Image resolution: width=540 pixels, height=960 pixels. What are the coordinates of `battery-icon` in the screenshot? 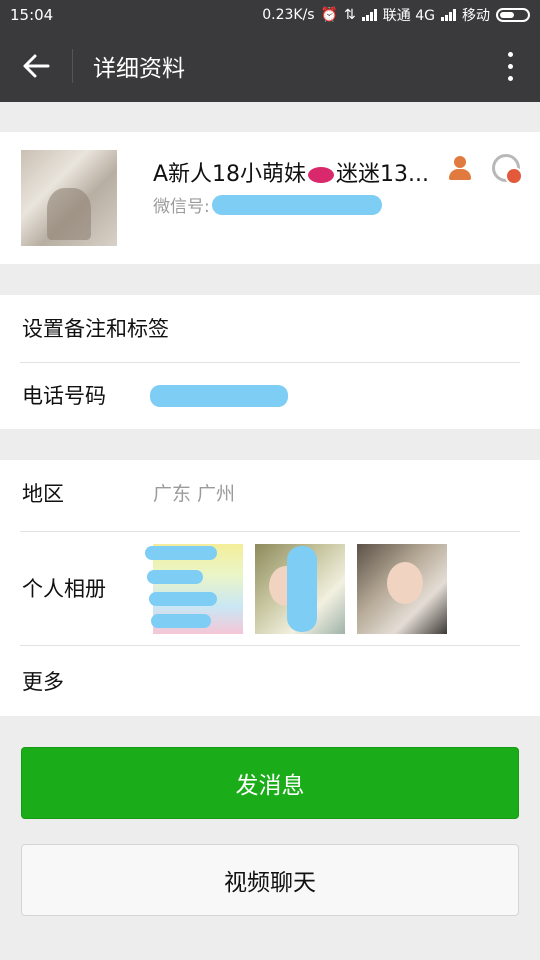 It's located at (513, 15).